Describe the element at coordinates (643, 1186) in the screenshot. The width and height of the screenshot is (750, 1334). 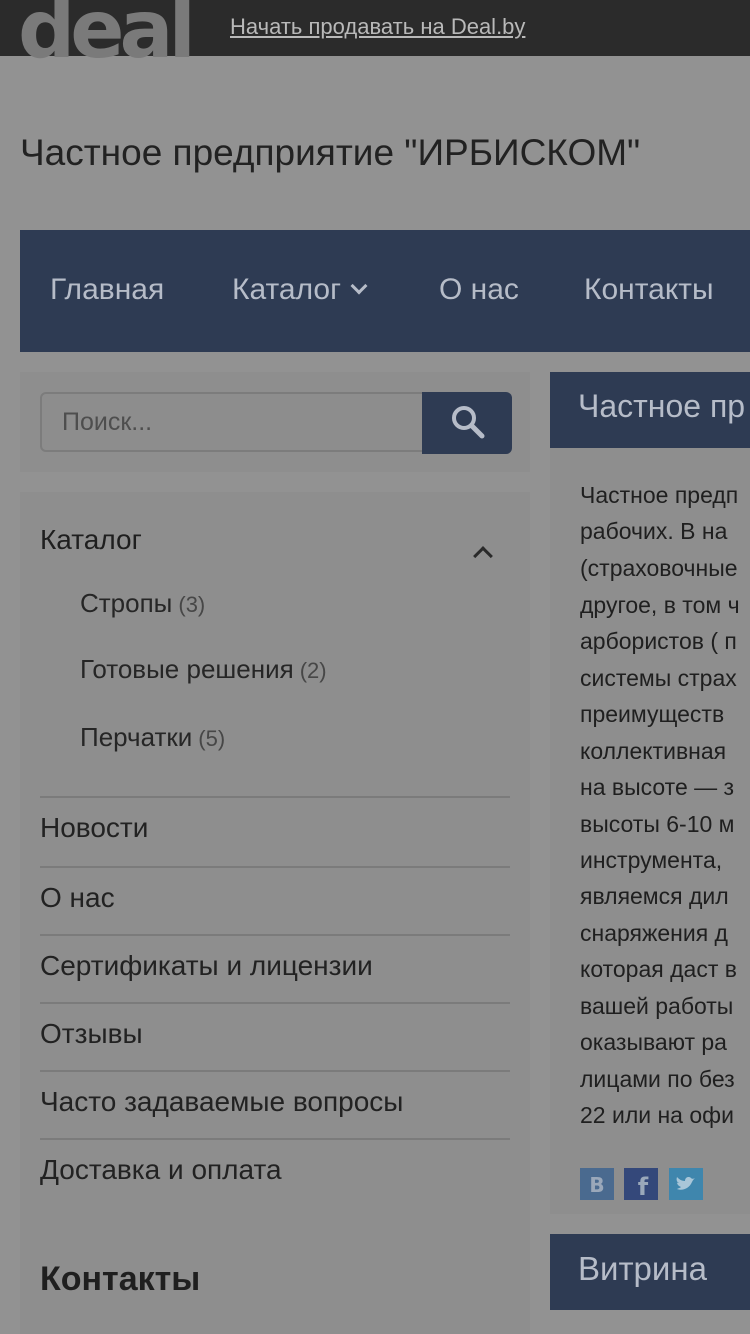
I see `svg-text: f` at that location.